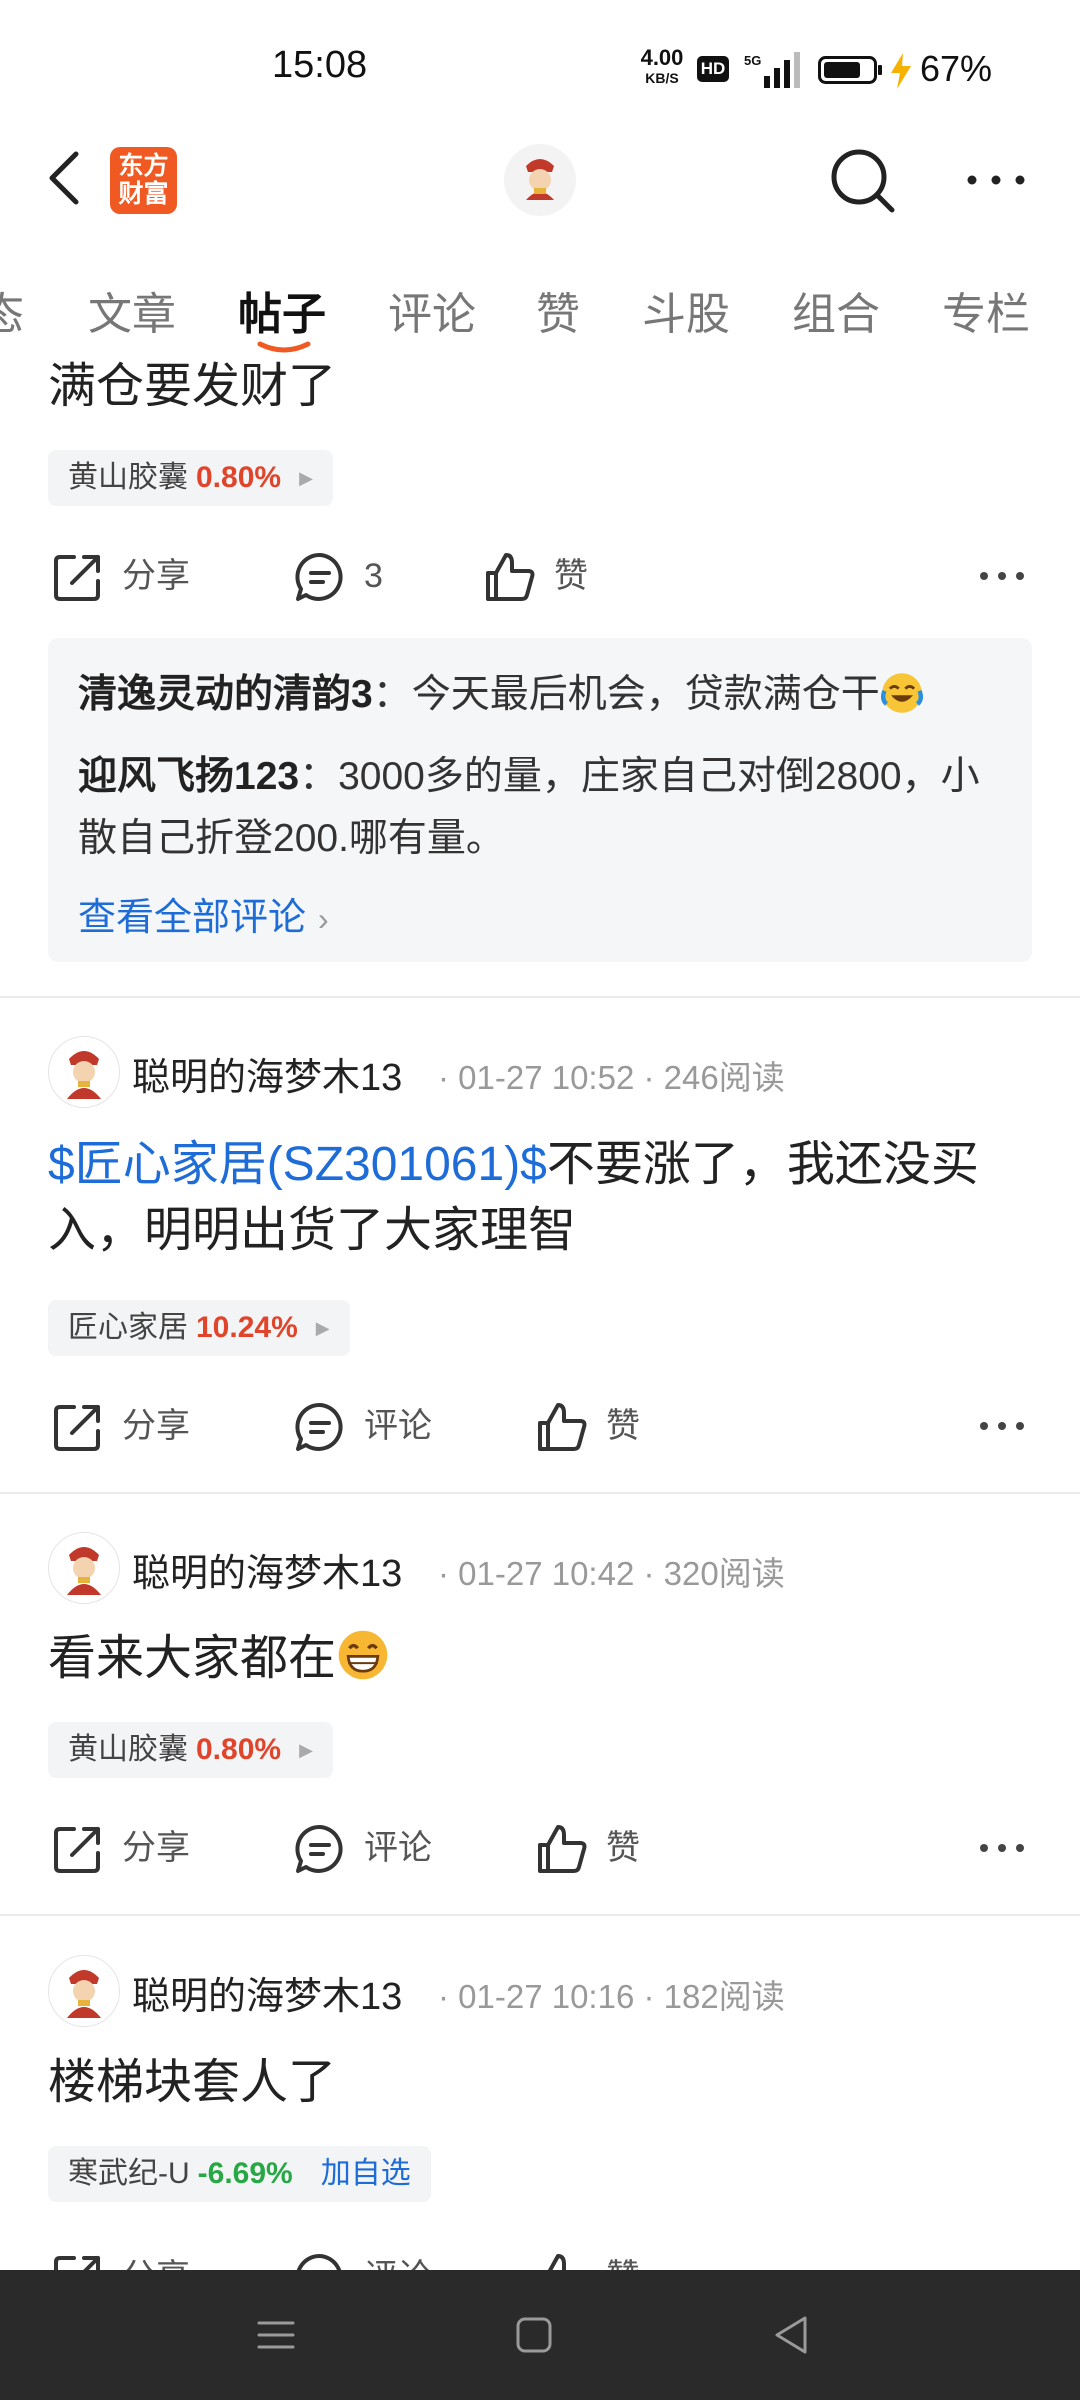  I want to click on laughing-crying-emoji-icon, so click(901, 693).